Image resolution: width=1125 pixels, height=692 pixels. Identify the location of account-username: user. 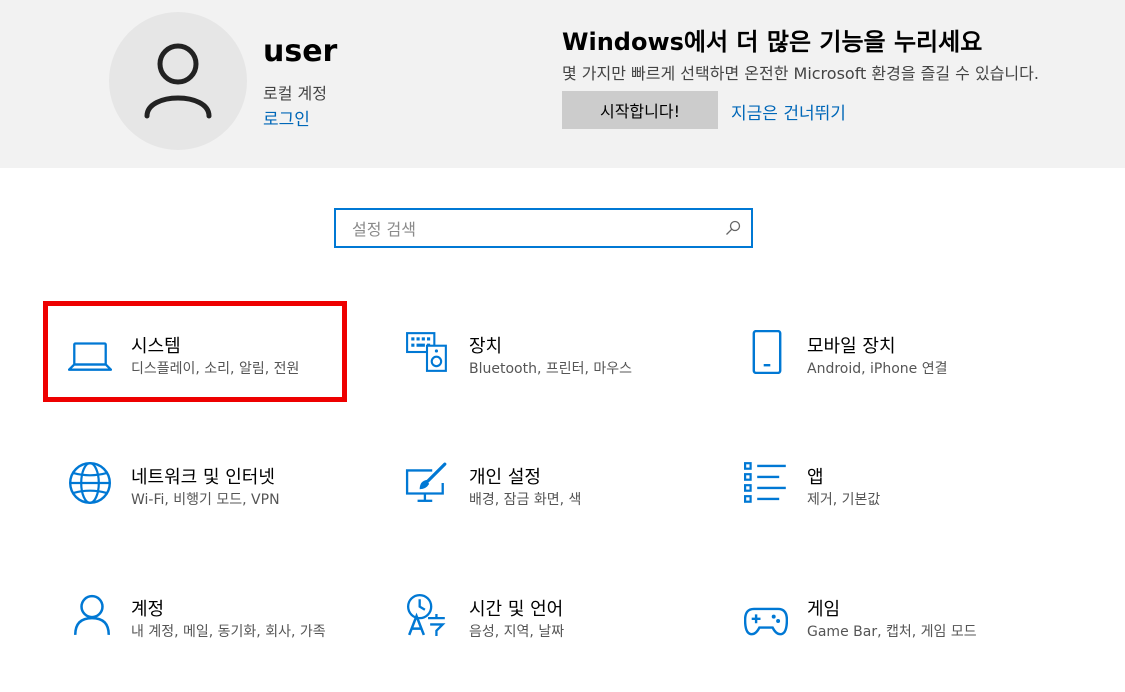
(300, 51).